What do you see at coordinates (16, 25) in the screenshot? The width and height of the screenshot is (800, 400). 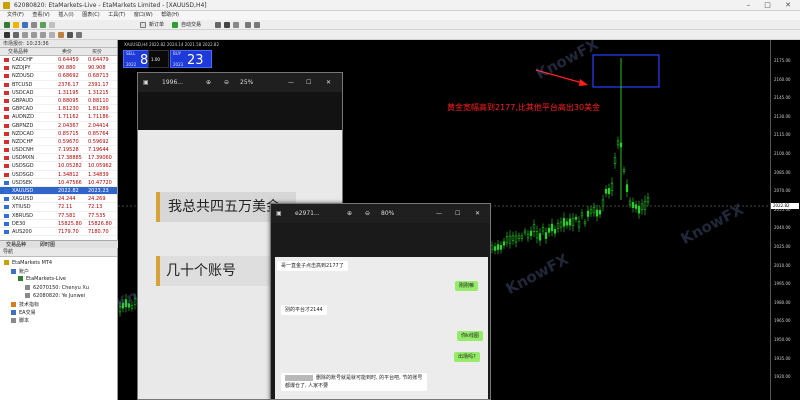 I see `profiles-icon` at bounding box center [16, 25].